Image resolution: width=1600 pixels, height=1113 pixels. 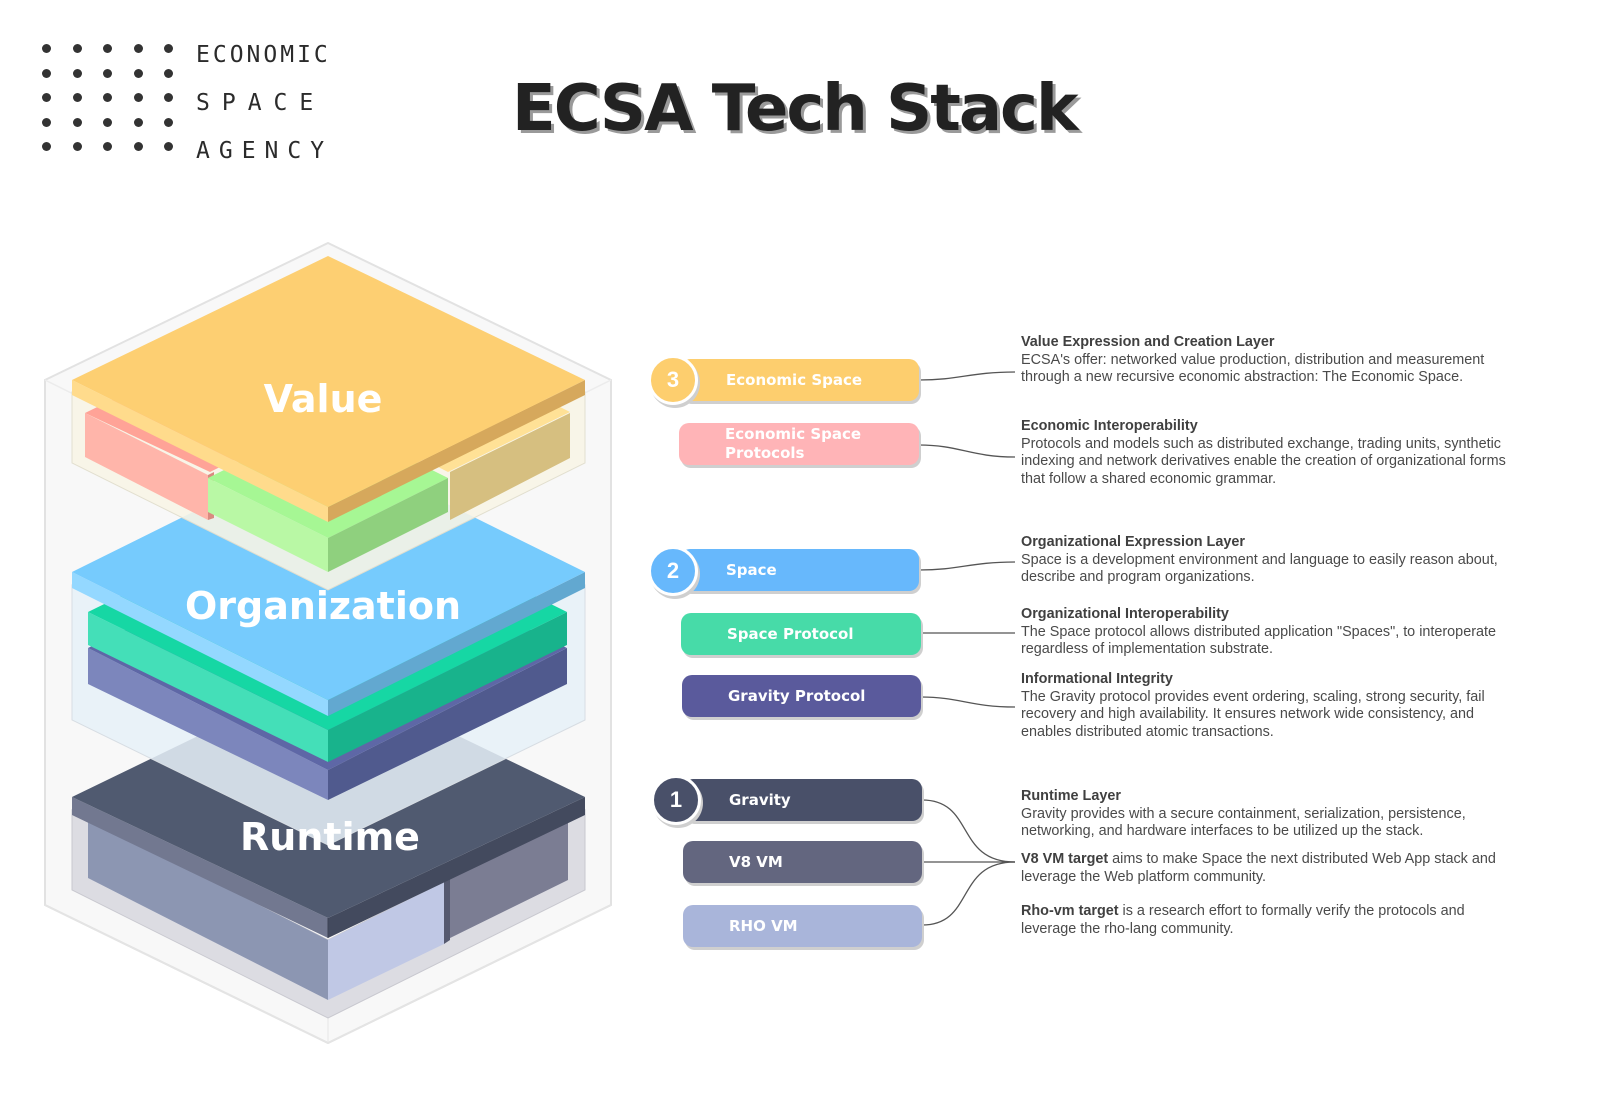 I want to click on layer-label-runtime: Runtime, so click(x=330, y=837).